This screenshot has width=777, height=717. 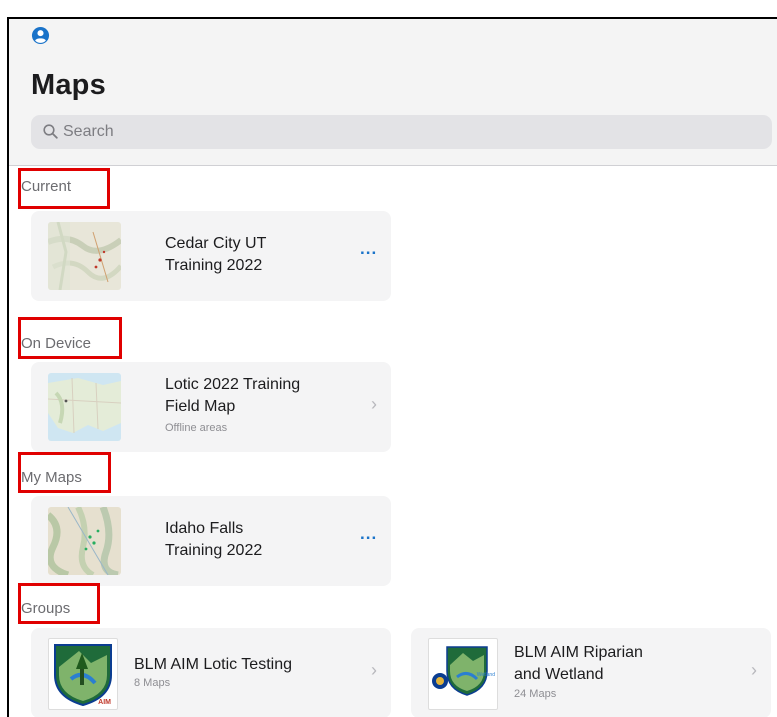 I want to click on us-map-thumbnail-icon, so click(x=84, y=407).